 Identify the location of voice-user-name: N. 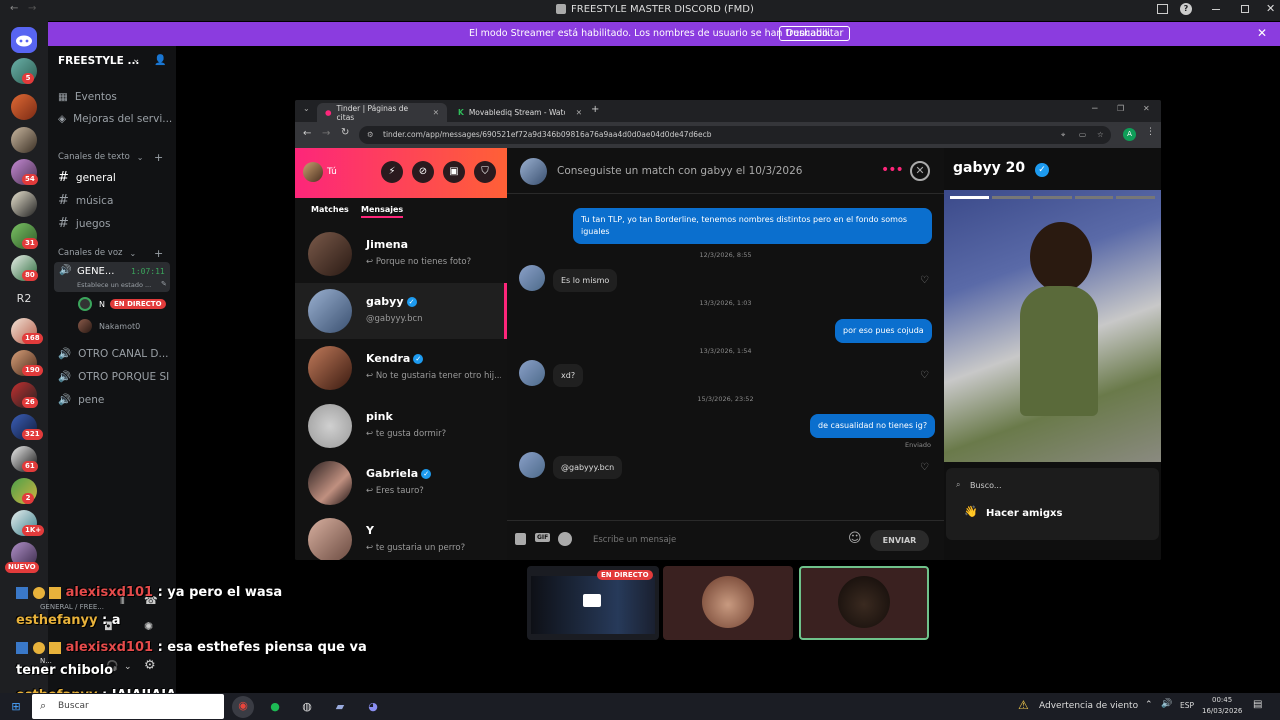
(102, 304).